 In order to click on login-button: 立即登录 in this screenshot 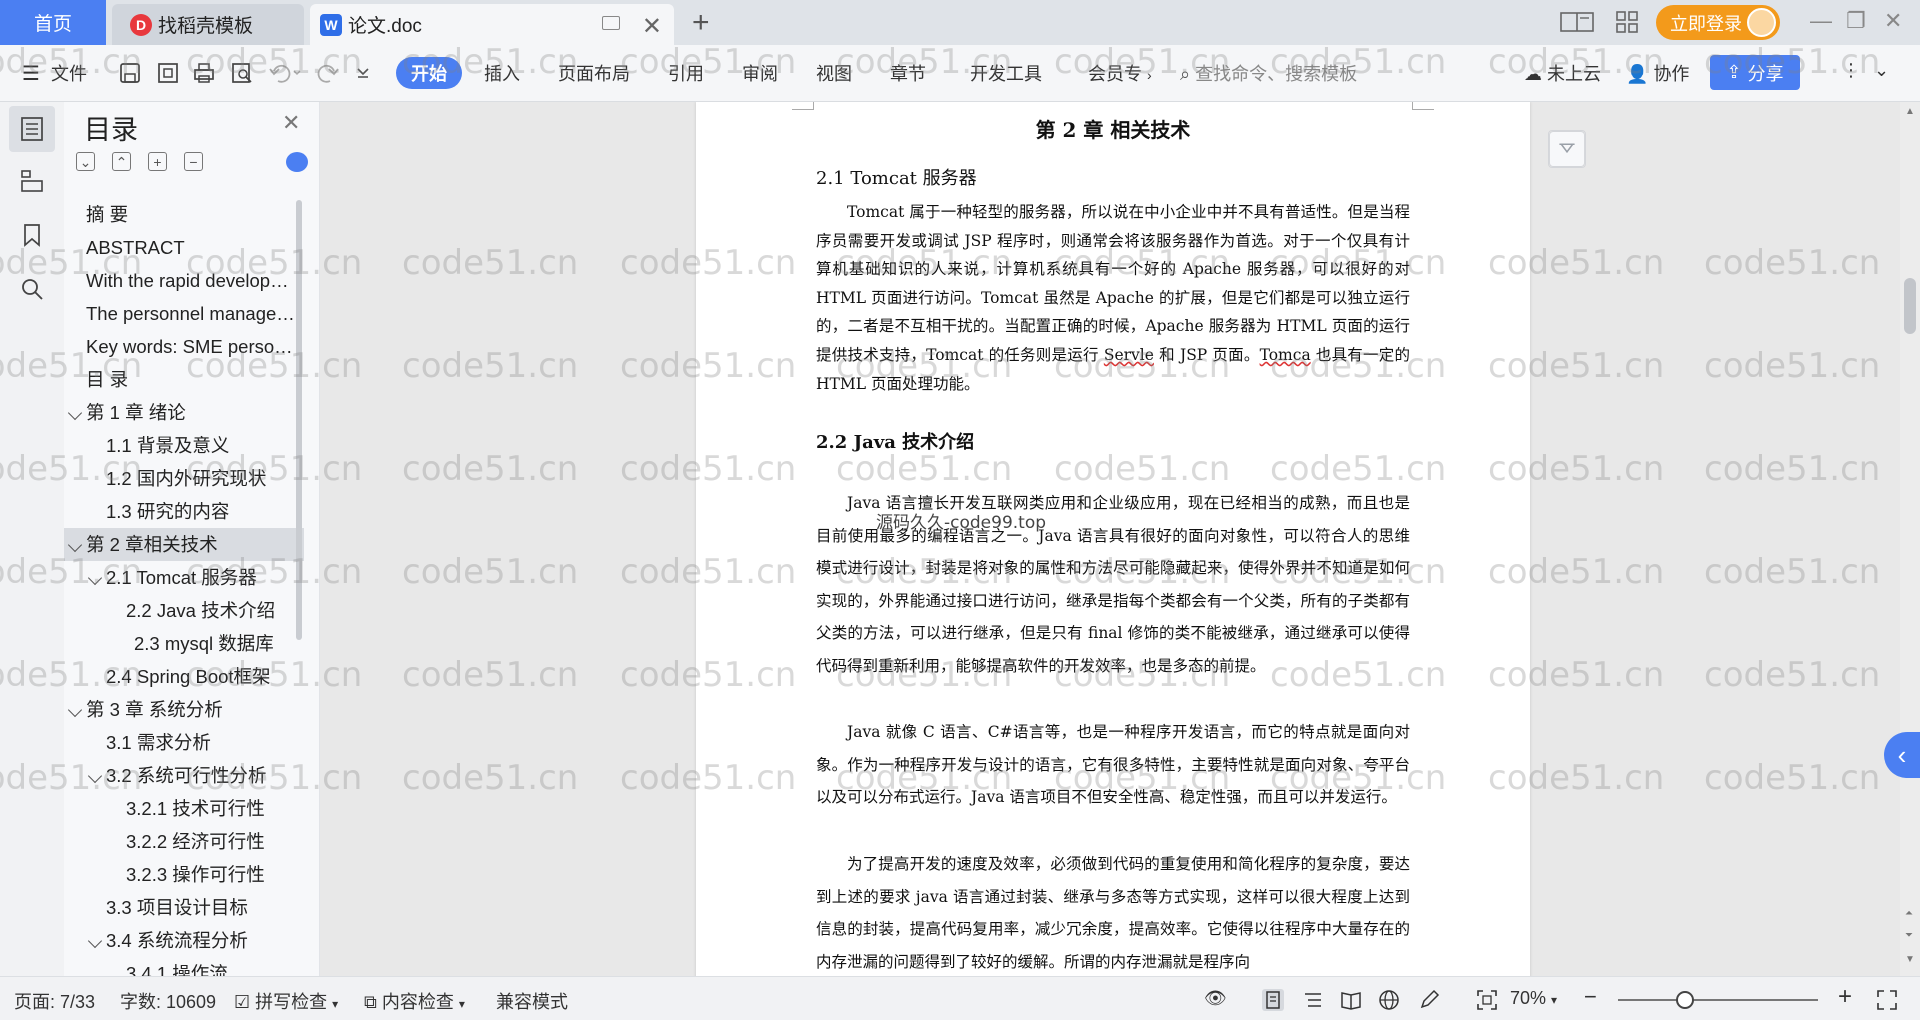, I will do `click(1718, 22)`.